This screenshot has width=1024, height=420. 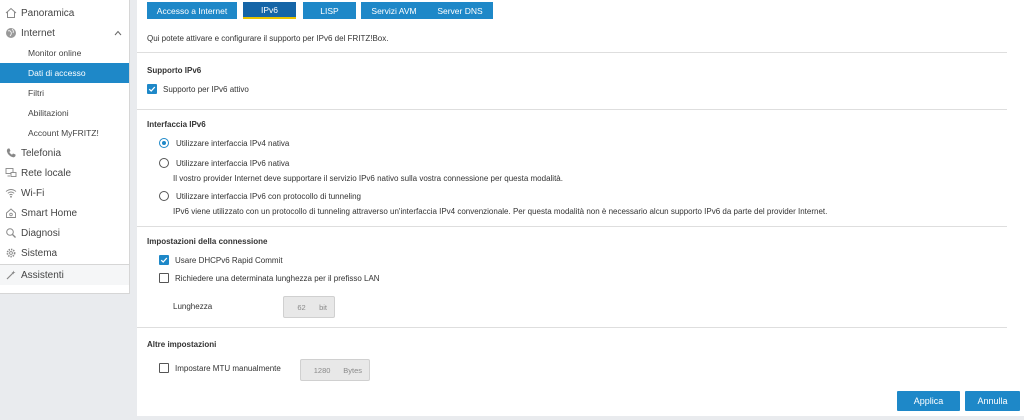 What do you see at coordinates (64, 233) in the screenshot?
I see `sidebar-item-diagnosi: Diagnosi` at bounding box center [64, 233].